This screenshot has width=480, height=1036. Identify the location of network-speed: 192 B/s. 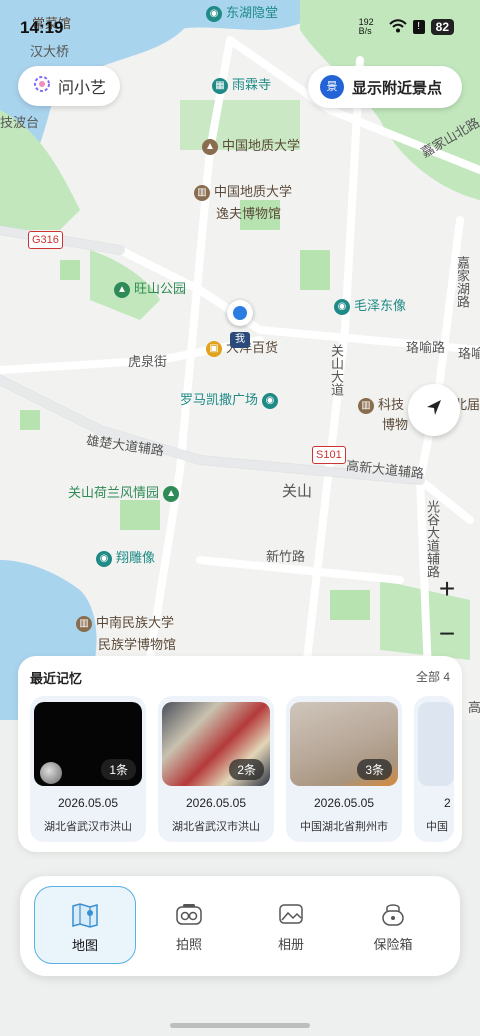
(366, 26).